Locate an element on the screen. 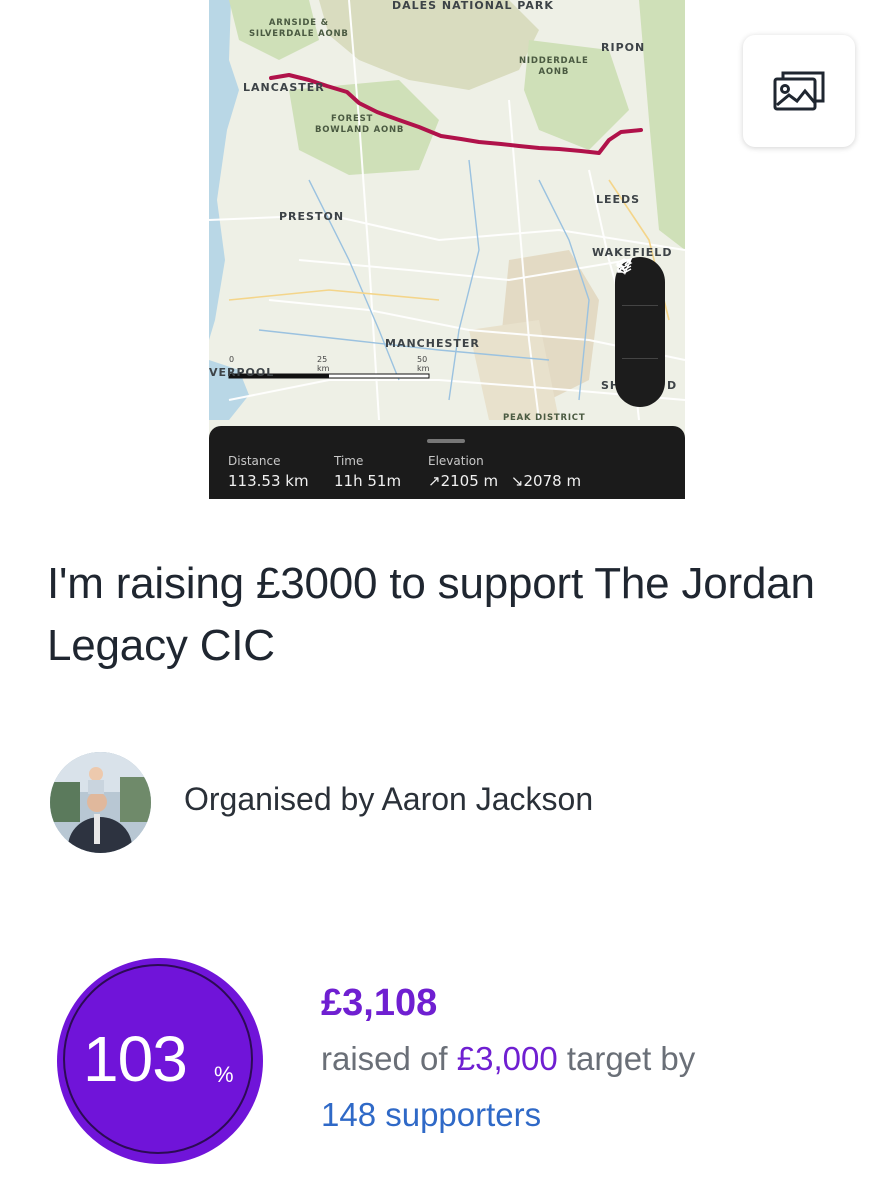 The height and width of the screenshot is (1200, 894). elevation-up-icon: ↗ is located at coordinates (434, 481).